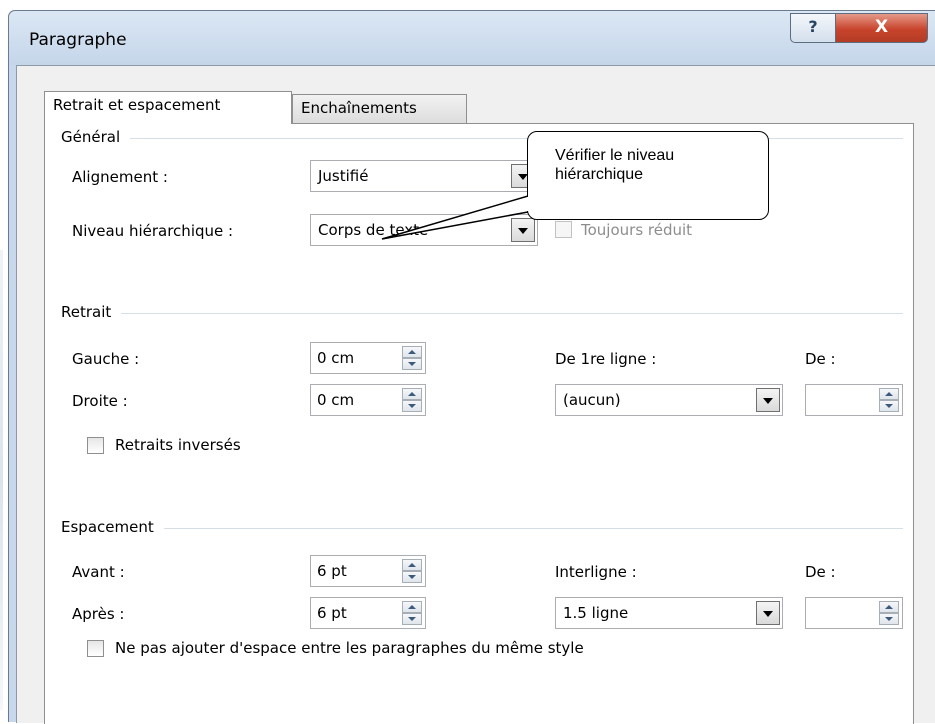 The width and height of the screenshot is (935, 724). Describe the element at coordinates (137, 105) in the screenshot. I see `tab-label: Retrait et espacement` at that location.